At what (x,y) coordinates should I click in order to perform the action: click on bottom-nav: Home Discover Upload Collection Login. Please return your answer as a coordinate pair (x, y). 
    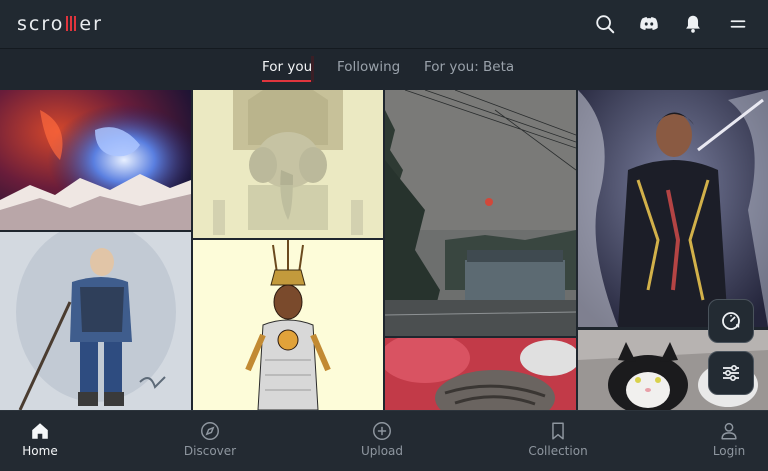
    Looking at the image, I should click on (384, 440).